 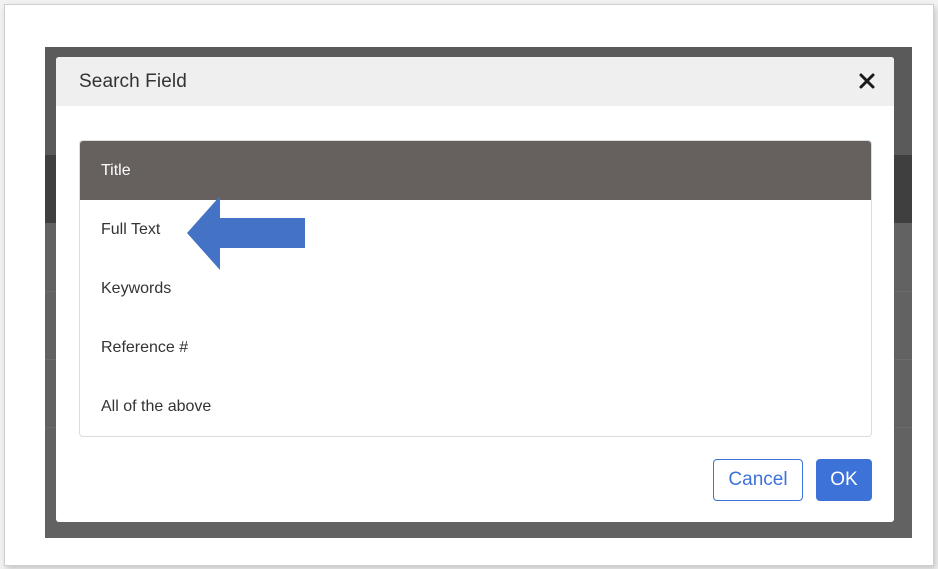 I want to click on dialog-title: Search Field, so click(x=133, y=81).